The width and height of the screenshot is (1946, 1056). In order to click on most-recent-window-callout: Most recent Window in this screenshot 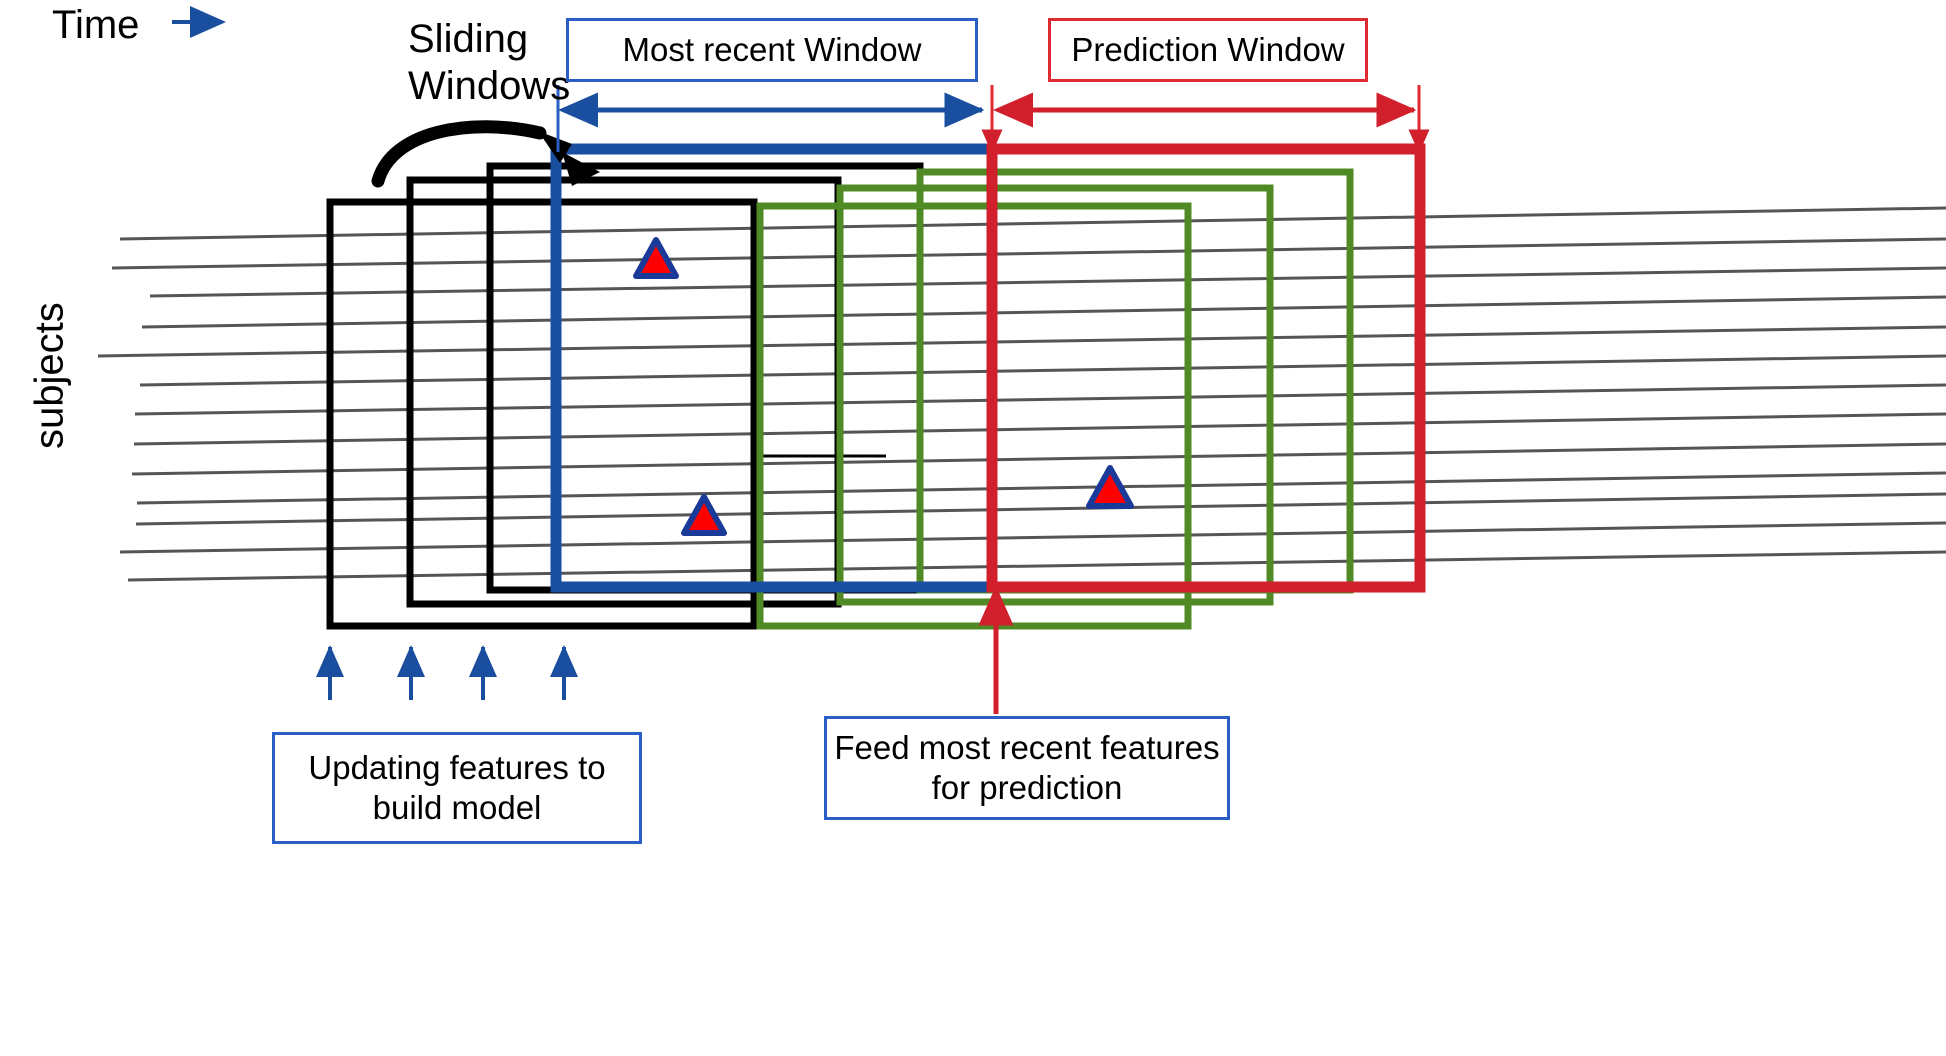, I will do `click(772, 50)`.